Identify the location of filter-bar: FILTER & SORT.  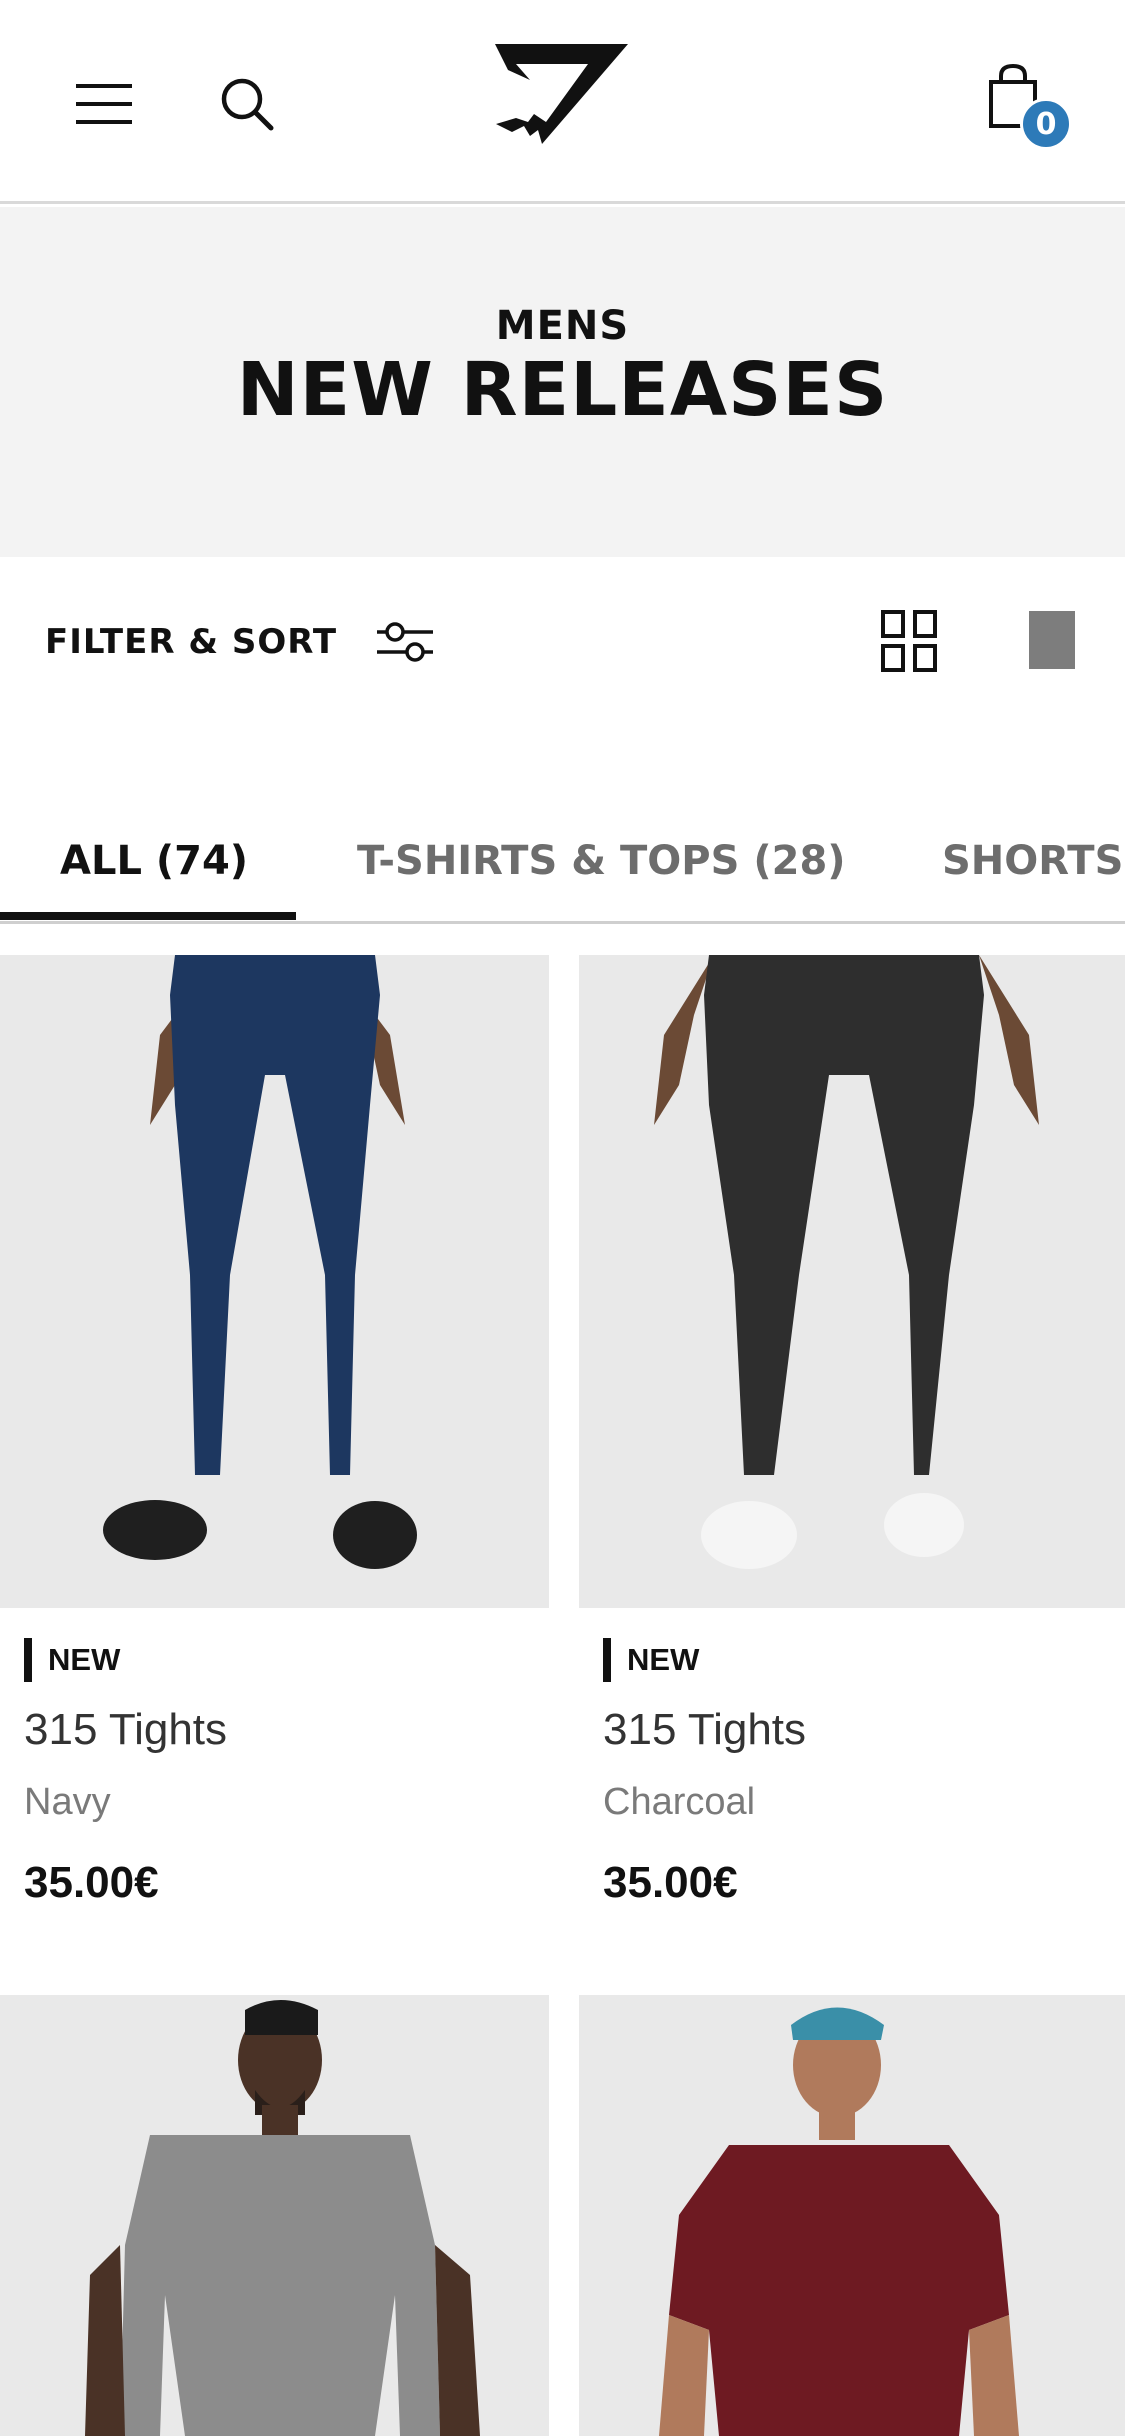
(562, 644).